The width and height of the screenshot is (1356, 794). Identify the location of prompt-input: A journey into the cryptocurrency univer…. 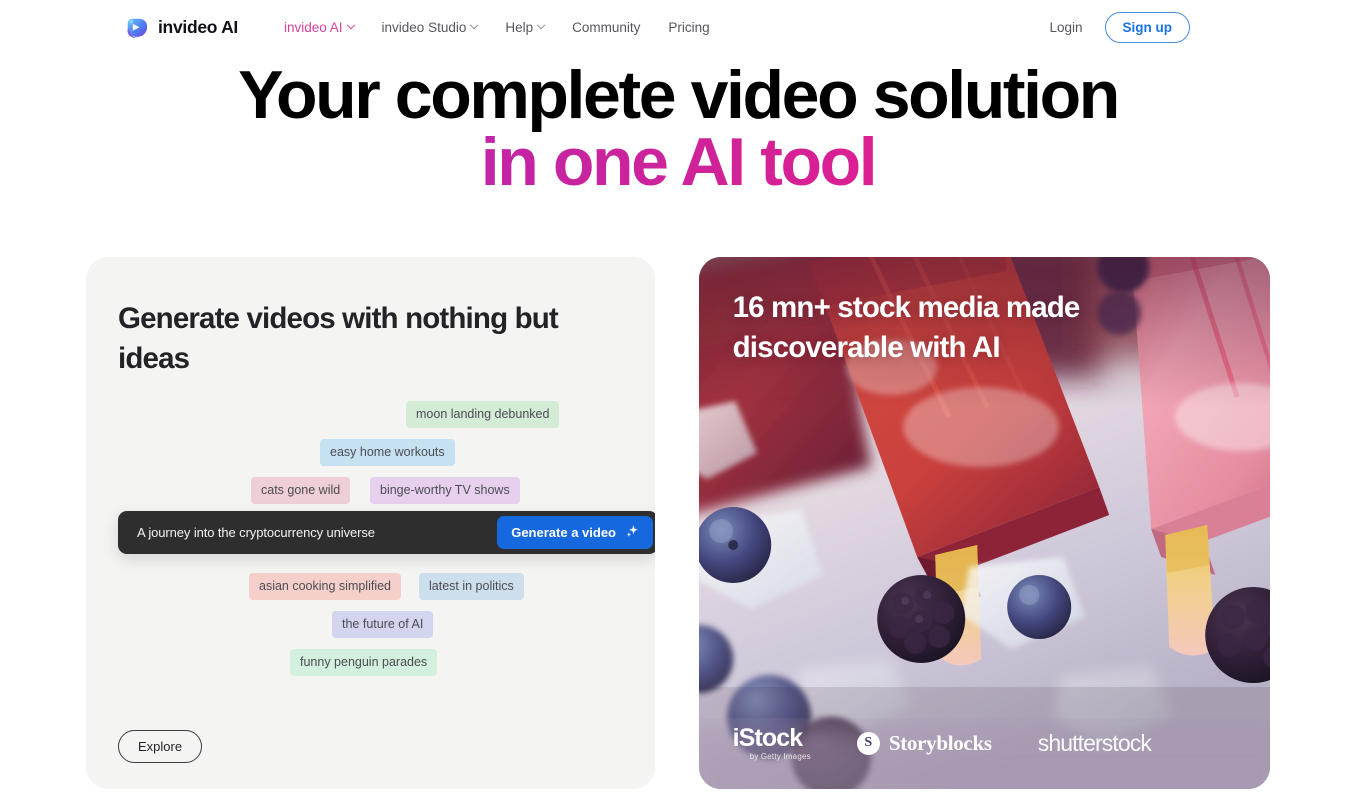
(317, 532).